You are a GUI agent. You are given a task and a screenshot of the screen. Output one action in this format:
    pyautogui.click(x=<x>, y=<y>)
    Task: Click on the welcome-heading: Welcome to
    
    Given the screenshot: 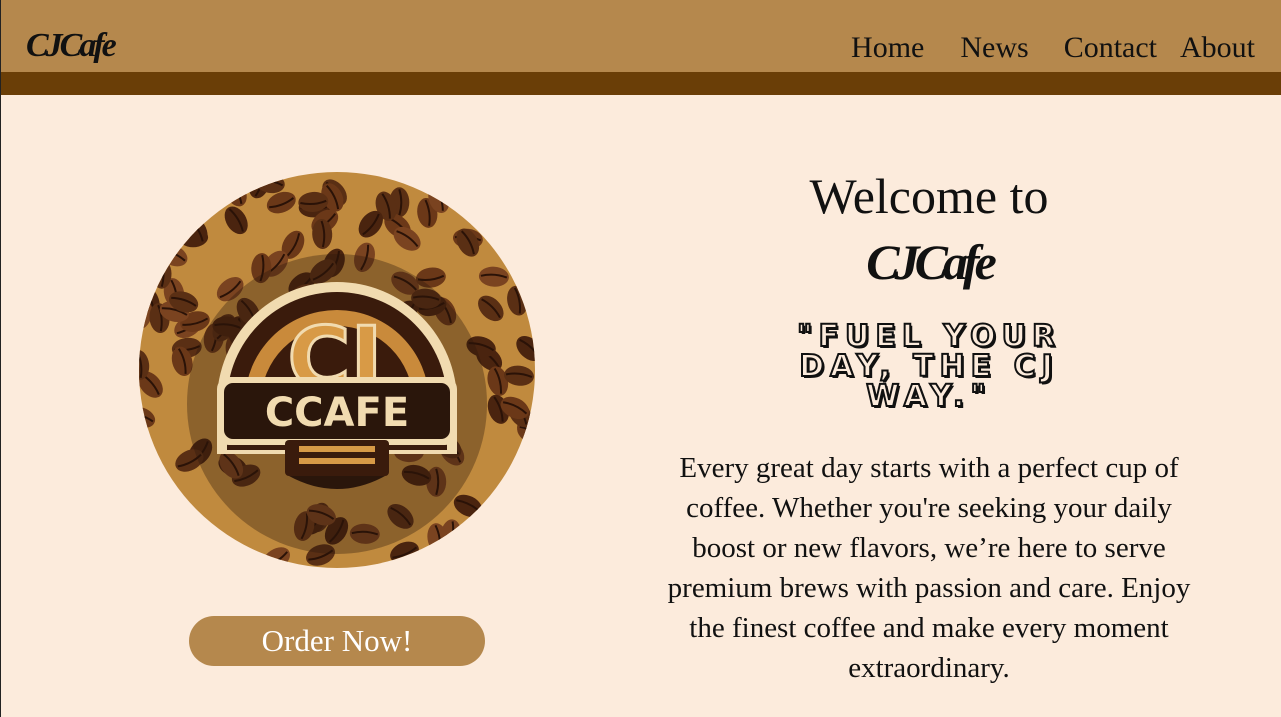 What is the action you would take?
    pyautogui.click(x=929, y=196)
    